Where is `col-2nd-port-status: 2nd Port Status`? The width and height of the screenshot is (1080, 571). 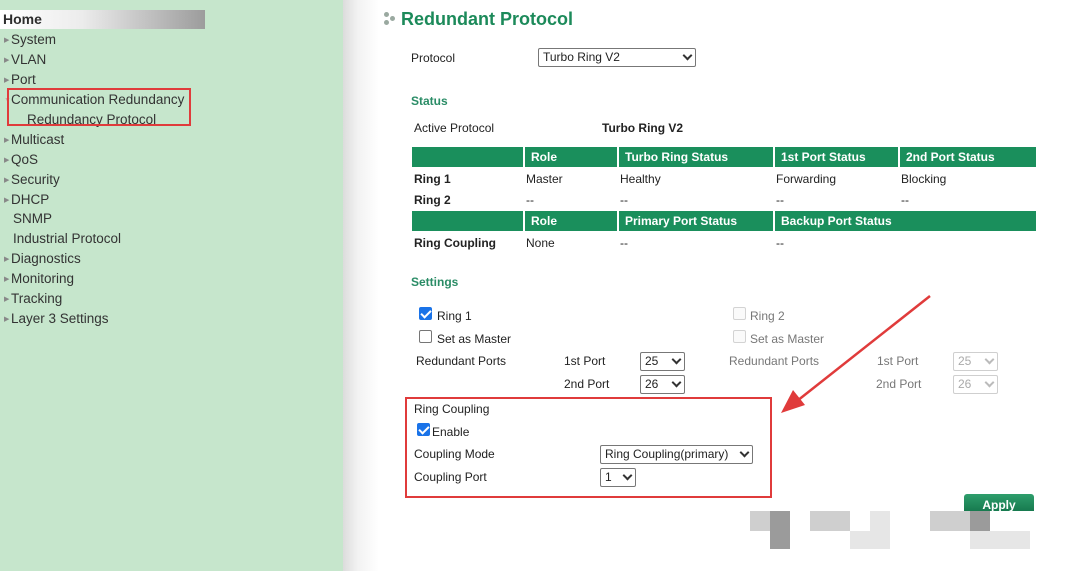 col-2nd-port-status: 2nd Port Status is located at coordinates (967, 157).